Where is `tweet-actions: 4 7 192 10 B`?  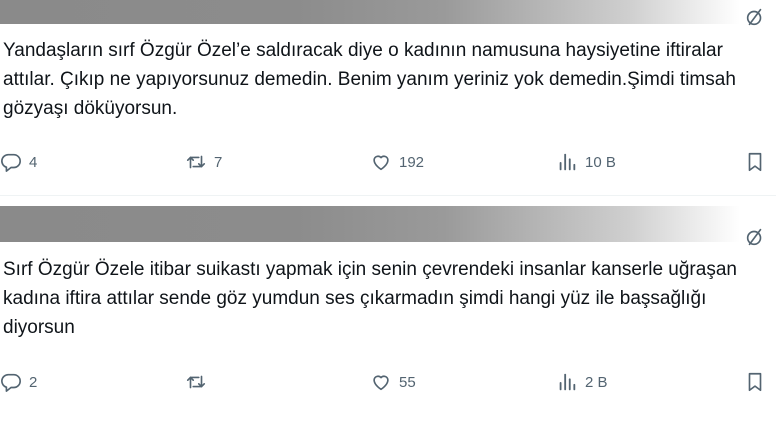 tweet-actions: 4 7 192 10 B is located at coordinates (388, 162).